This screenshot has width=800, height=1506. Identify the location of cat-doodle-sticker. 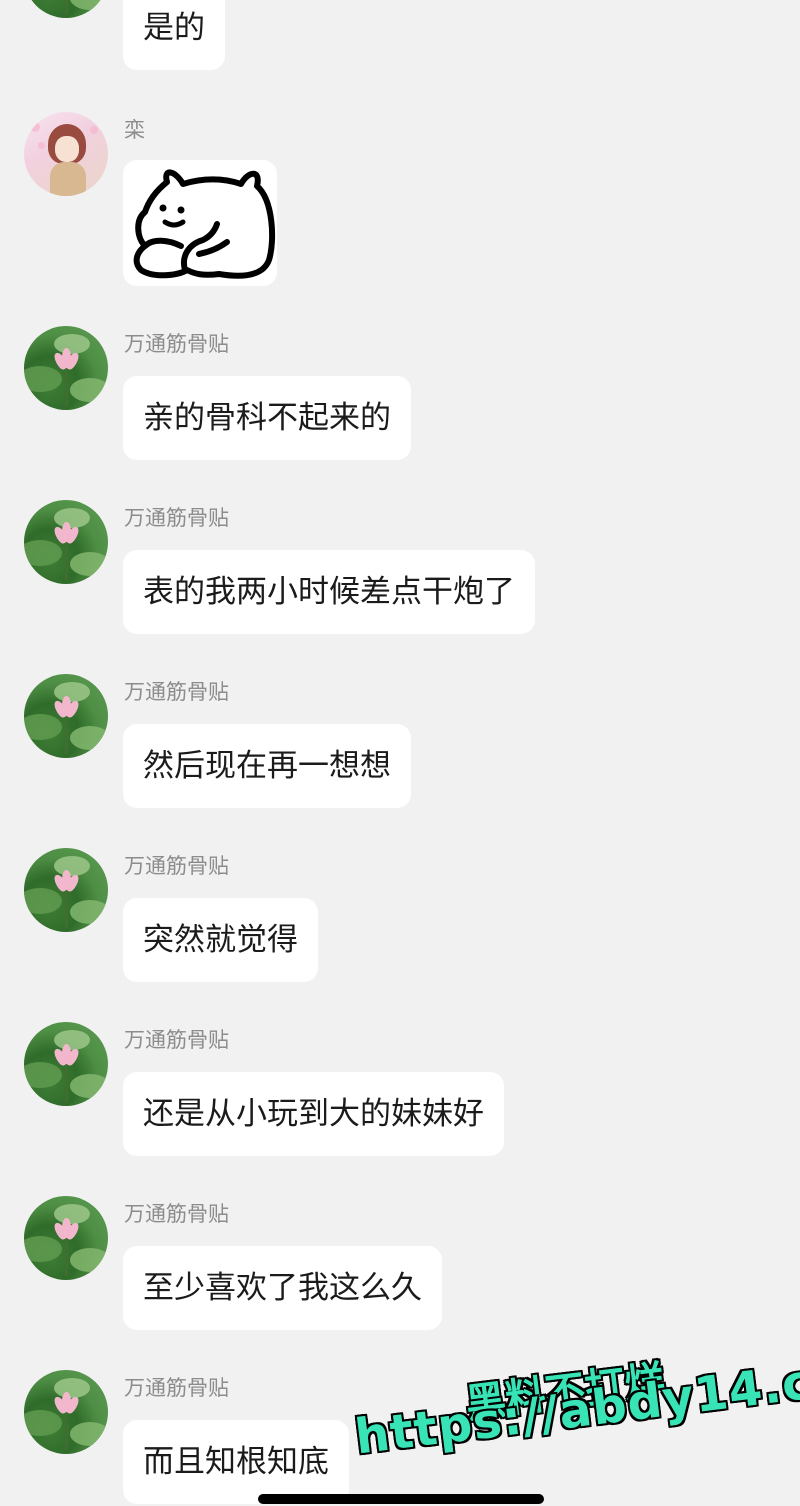
(200, 223).